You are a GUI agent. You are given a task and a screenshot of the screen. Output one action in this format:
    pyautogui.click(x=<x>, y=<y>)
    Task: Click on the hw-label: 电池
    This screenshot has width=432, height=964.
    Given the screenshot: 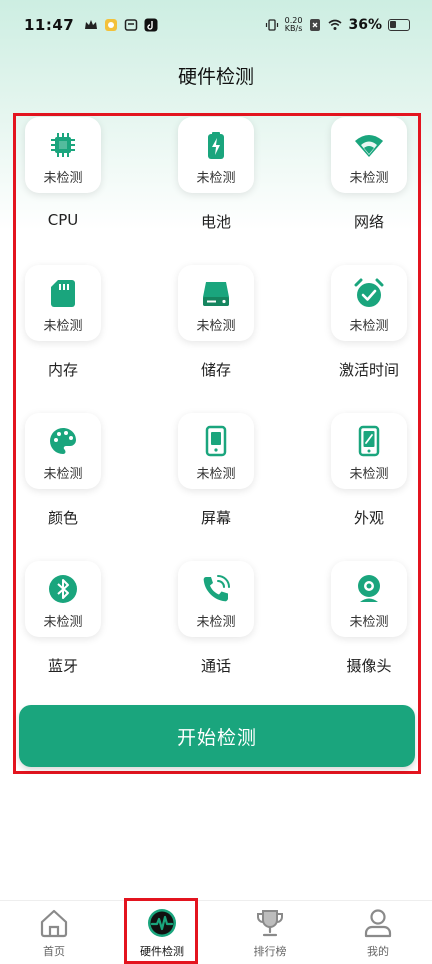 What is the action you would take?
    pyautogui.click(x=215, y=222)
    